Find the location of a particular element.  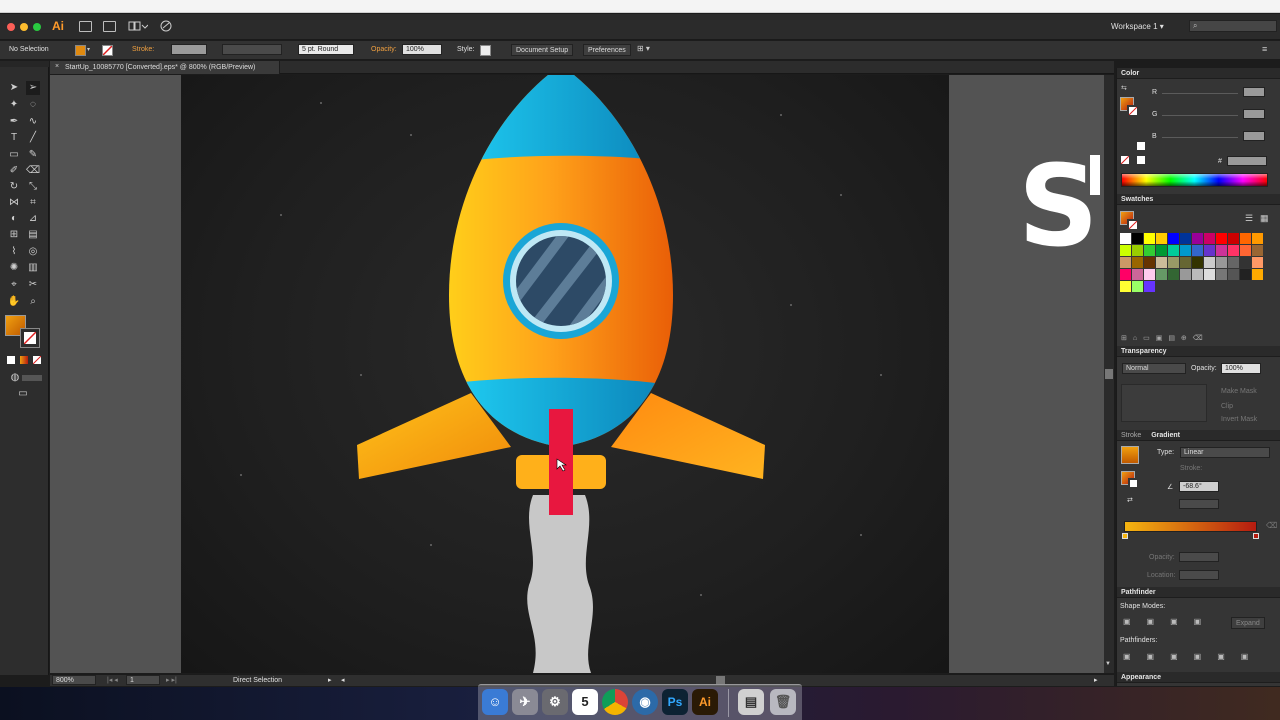

channel-r-field is located at coordinates (1254, 92).